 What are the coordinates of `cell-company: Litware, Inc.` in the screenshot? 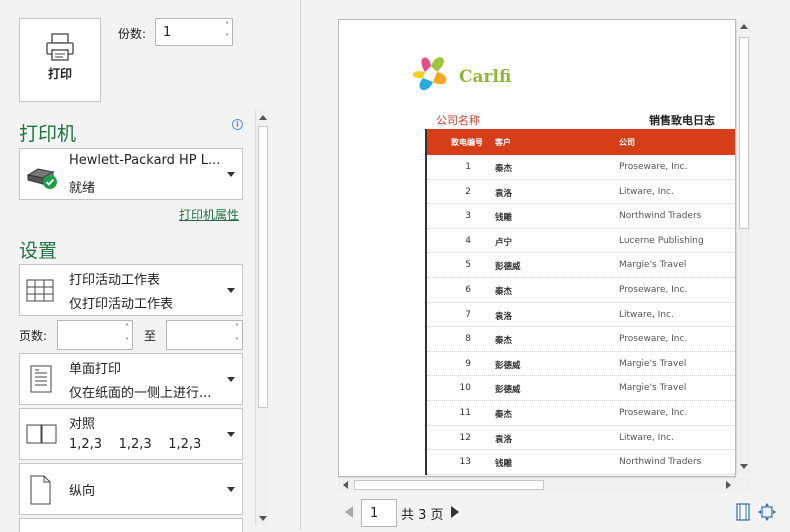 It's located at (646, 191).